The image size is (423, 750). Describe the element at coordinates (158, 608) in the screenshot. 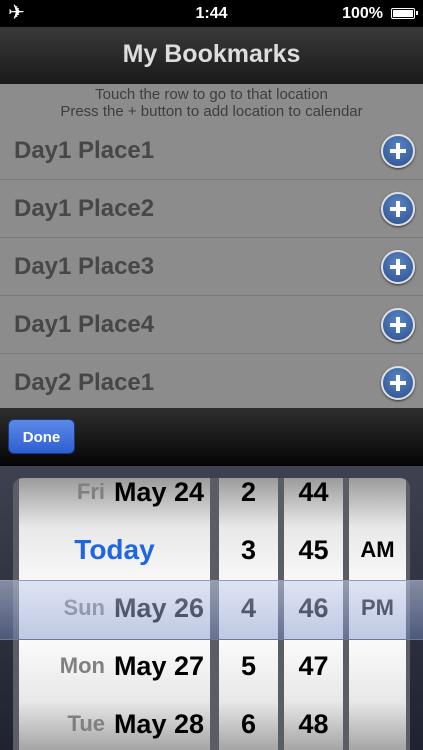

I see `date-label: May 26` at that location.